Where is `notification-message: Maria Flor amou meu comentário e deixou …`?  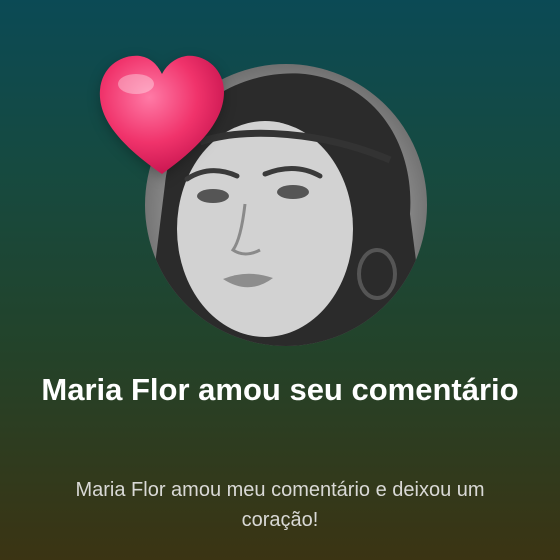 notification-message: Maria Flor amou meu comentário e deixou … is located at coordinates (280, 505).